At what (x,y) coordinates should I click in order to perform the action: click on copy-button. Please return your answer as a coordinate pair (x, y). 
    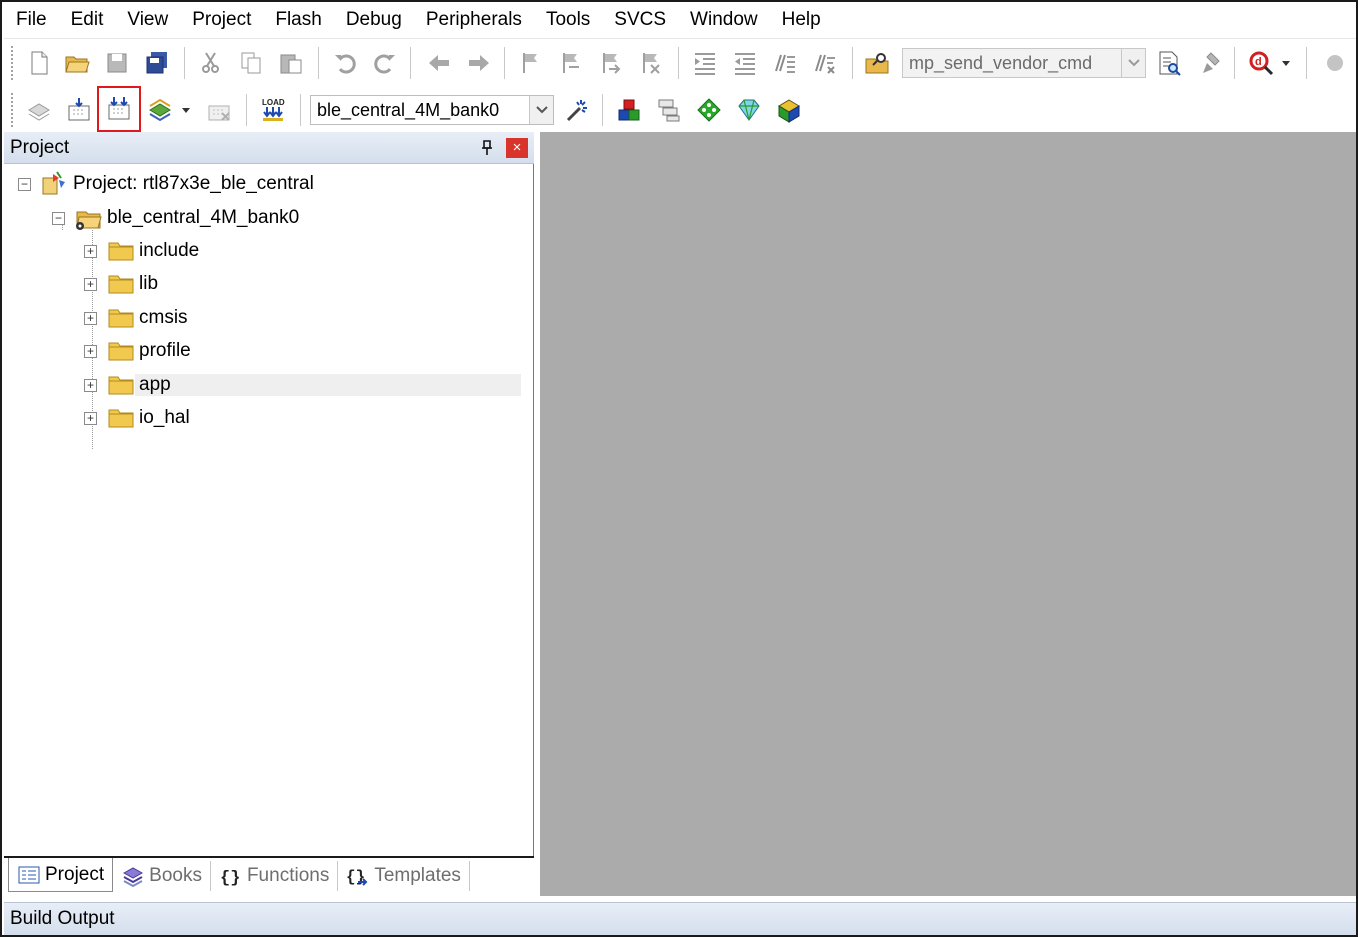
    Looking at the image, I should click on (251, 63).